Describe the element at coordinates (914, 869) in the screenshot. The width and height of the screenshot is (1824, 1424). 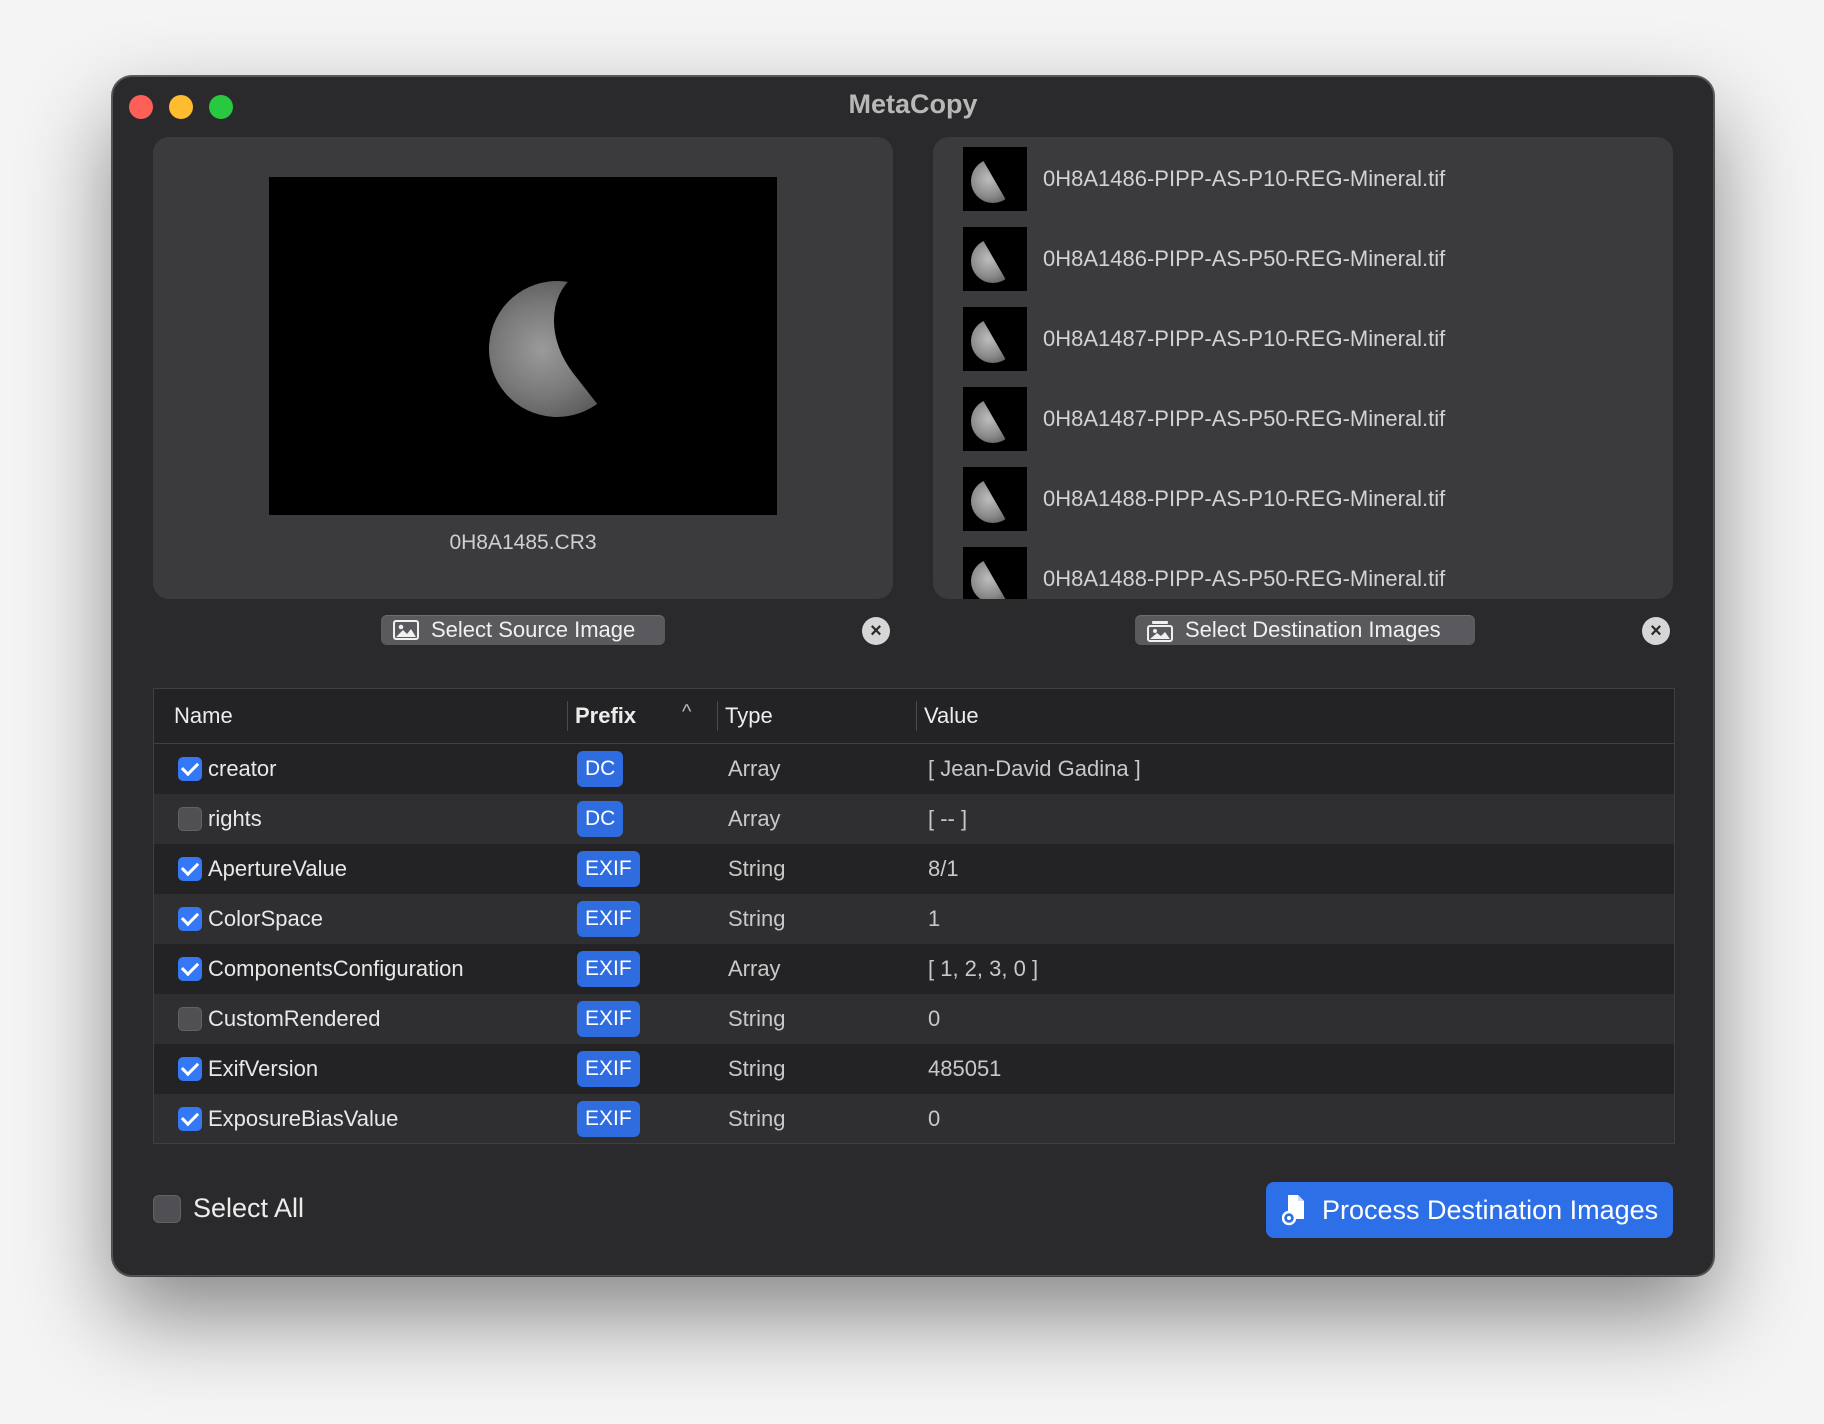
I see `table-row: ApertureValue EXIF String 8/1` at that location.